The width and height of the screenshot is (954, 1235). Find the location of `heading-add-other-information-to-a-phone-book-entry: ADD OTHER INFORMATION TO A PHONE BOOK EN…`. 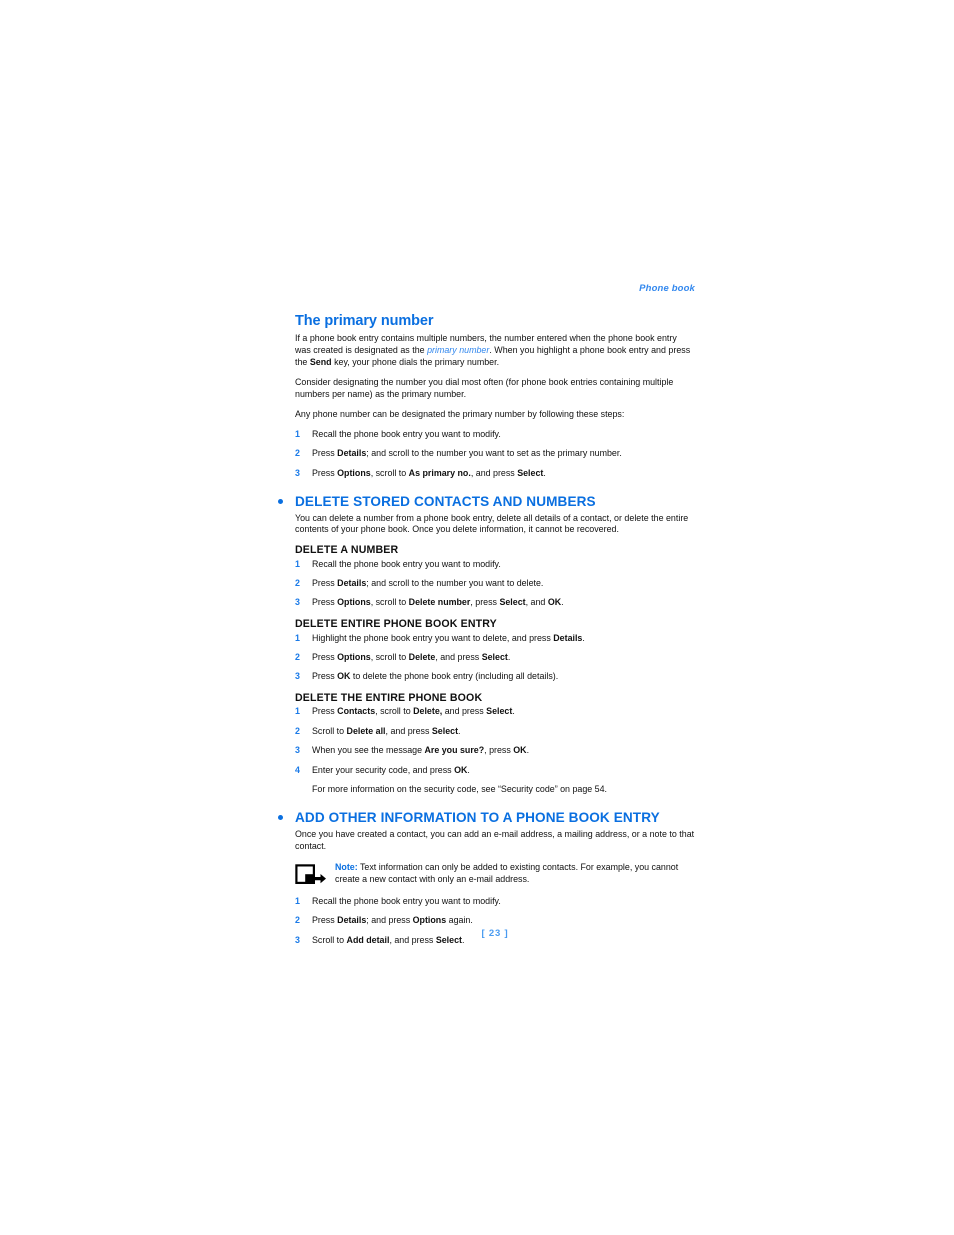

heading-add-other-information-to-a-phone-book-entry: ADD OTHER INFORMATION TO A PHONE BOOK EN… is located at coordinates (486, 818).